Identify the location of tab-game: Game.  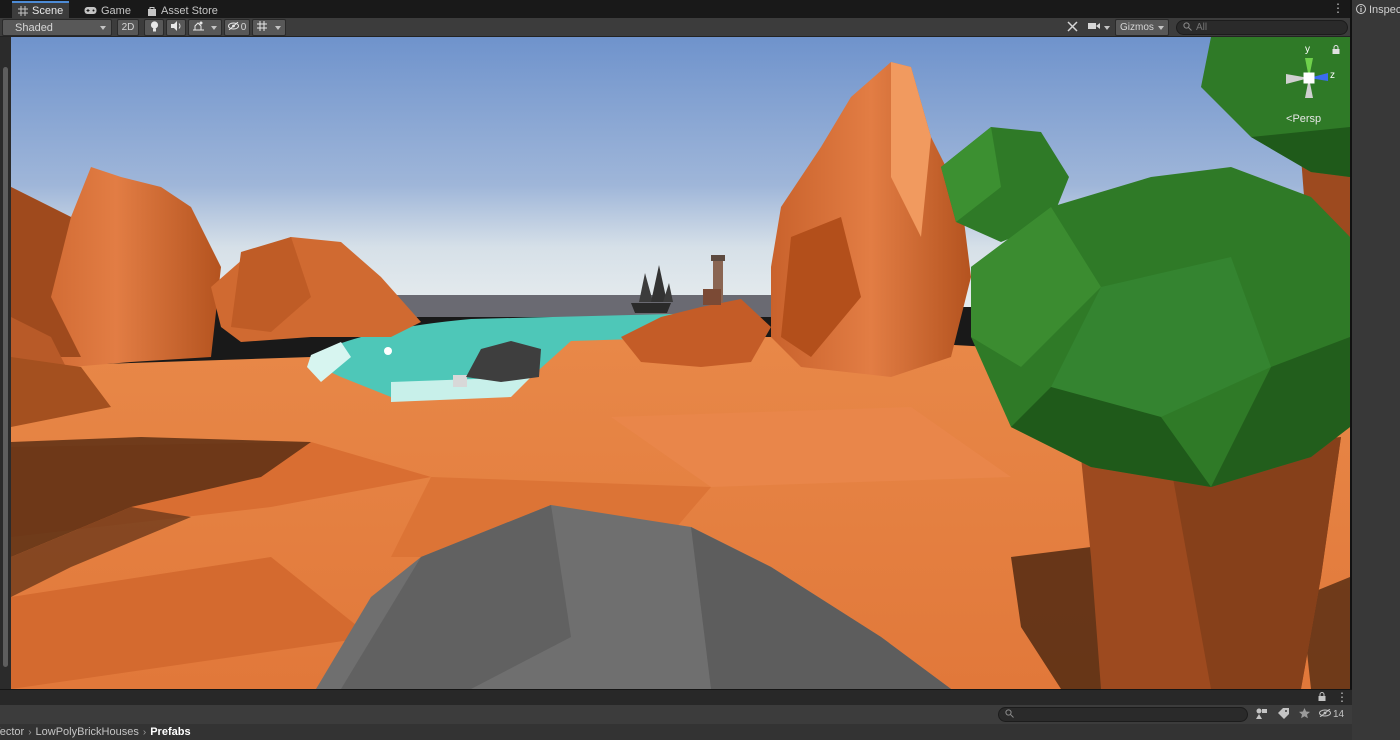
(107, 10).